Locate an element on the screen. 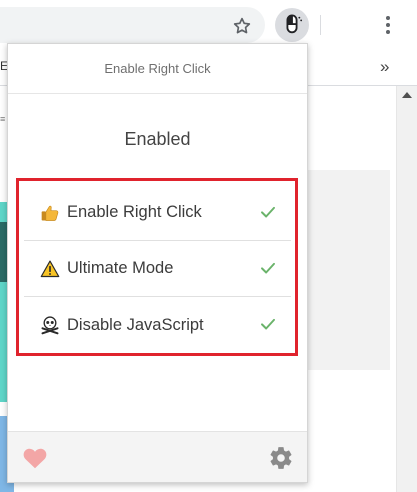 Image resolution: width=417 pixels, height=492 pixels. option-enable-right-click: Enable Right Click is located at coordinates (157, 213).